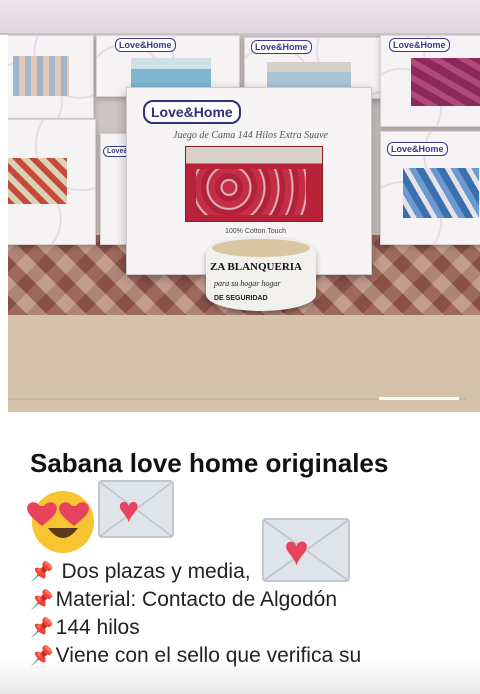 This screenshot has height=694, width=480. What do you see at coordinates (254, 184) in the screenshot?
I see `bedding-photo` at bounding box center [254, 184].